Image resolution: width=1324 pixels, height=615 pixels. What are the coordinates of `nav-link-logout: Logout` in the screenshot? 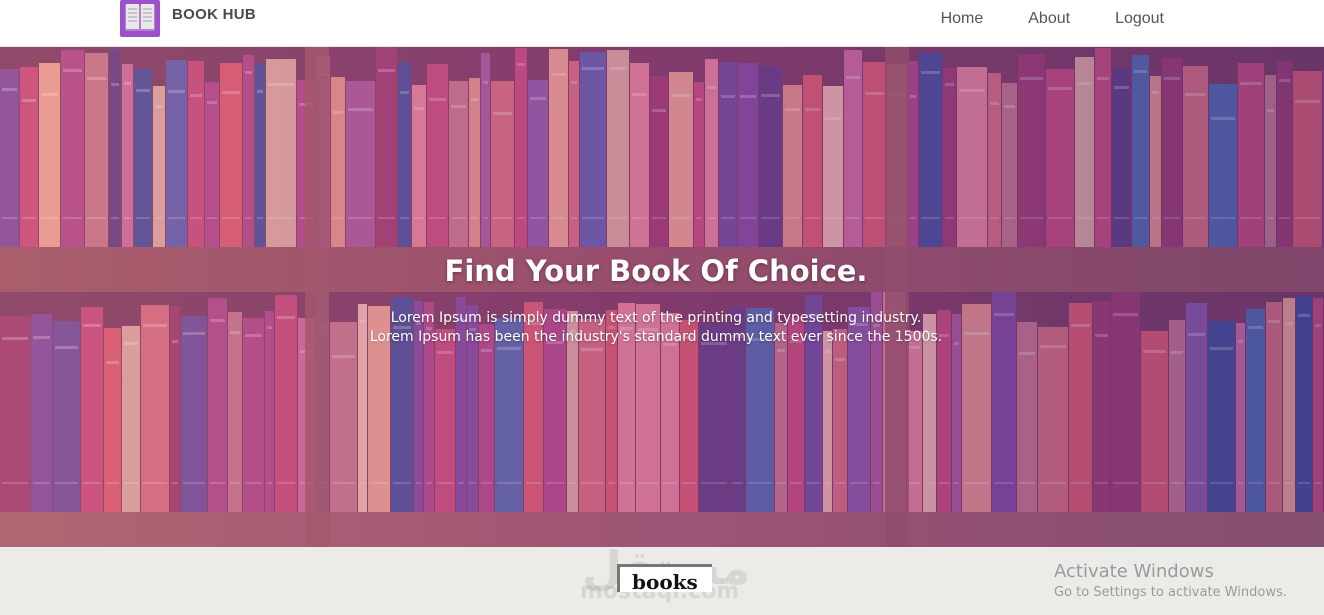 It's located at (1139, 19).